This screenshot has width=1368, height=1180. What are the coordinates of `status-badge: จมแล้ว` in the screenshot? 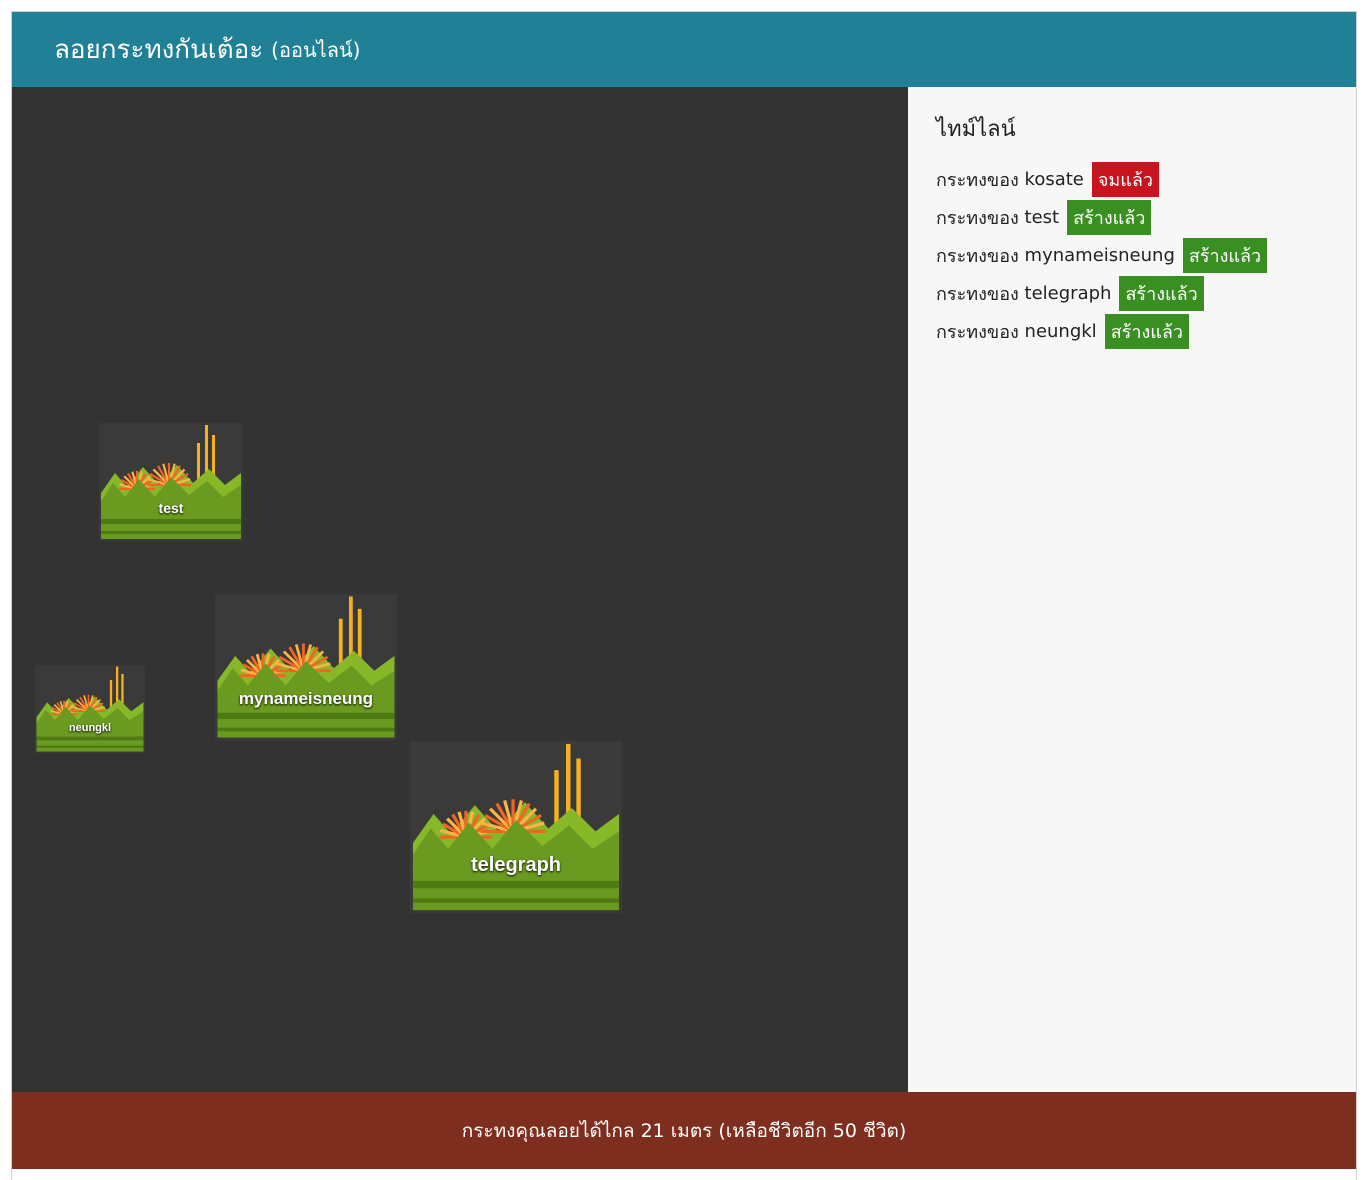 It's located at (1125, 179).